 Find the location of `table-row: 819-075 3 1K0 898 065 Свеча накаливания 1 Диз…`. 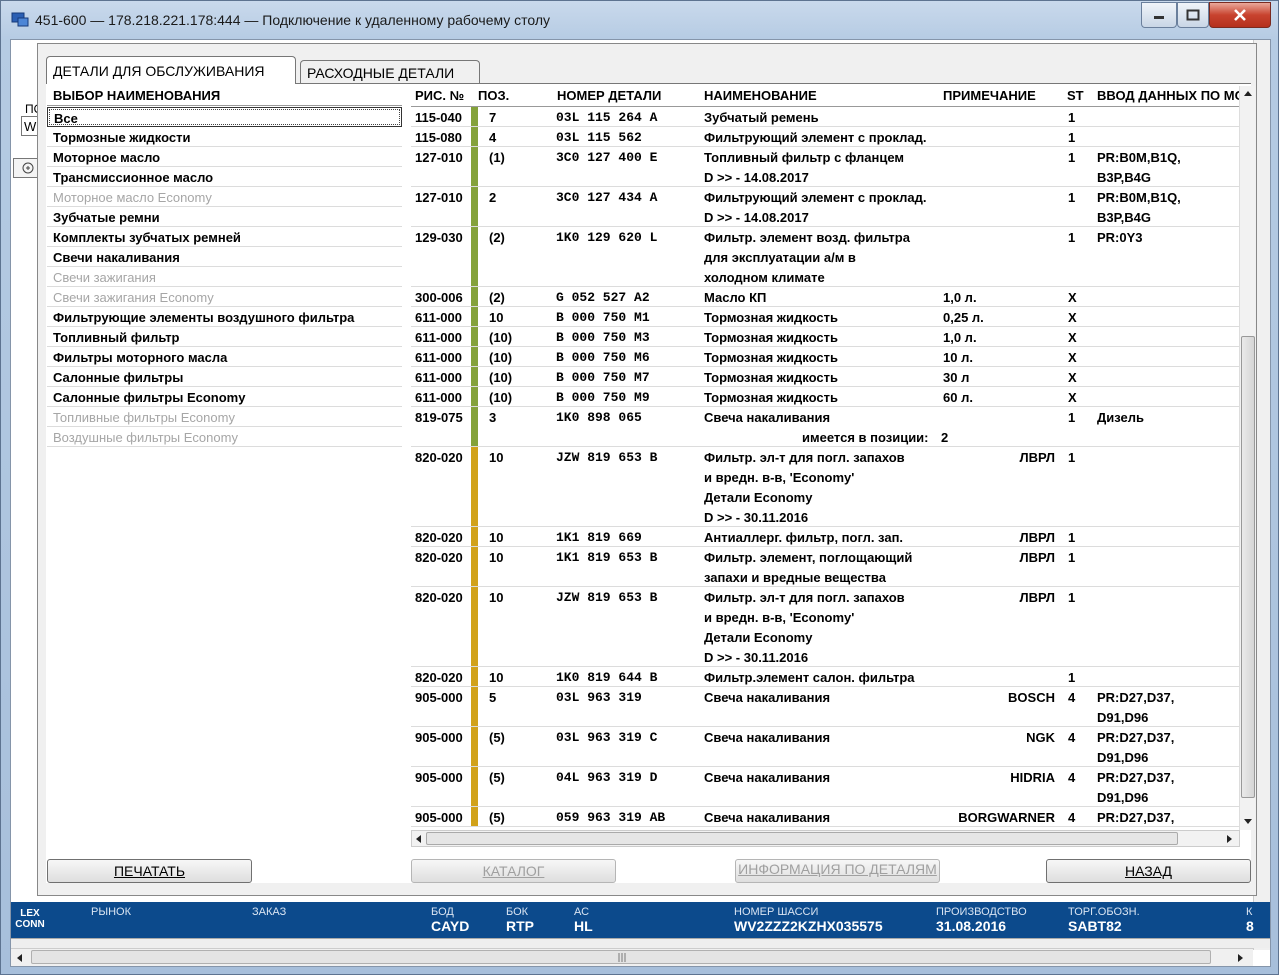

table-row: 819-075 3 1K0 898 065 Свеча накаливания 1 Диз… is located at coordinates (825, 427).